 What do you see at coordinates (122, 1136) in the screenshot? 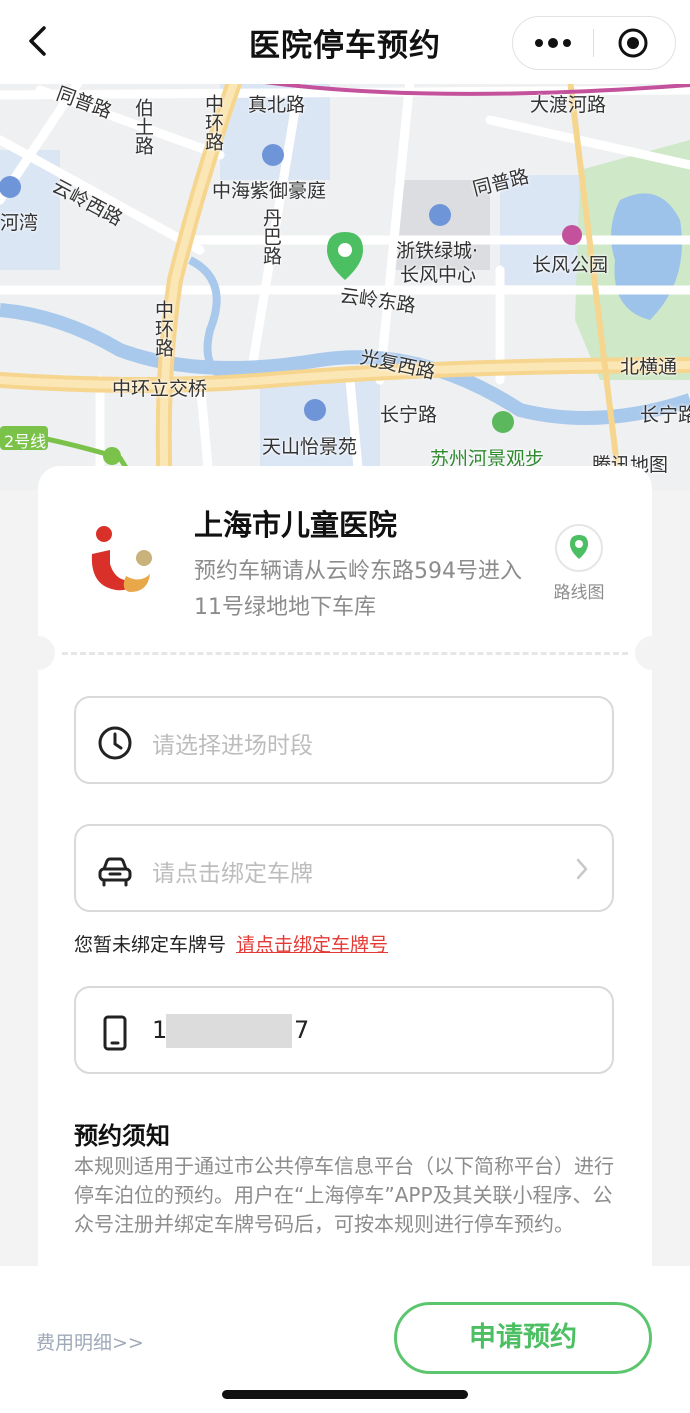
I see `notice-title: 预约须知` at bounding box center [122, 1136].